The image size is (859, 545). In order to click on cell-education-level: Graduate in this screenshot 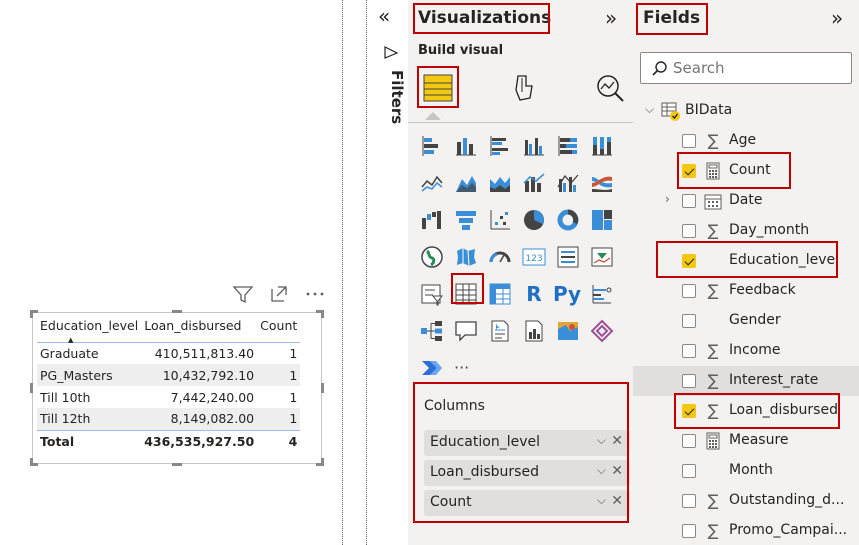, I will do `click(69, 353)`.